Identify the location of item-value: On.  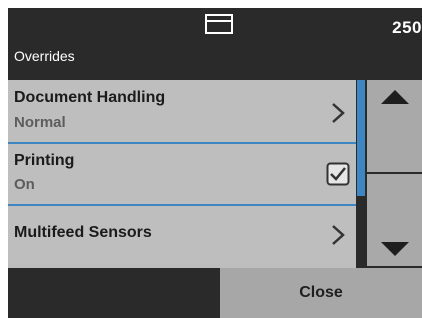
(24, 184).